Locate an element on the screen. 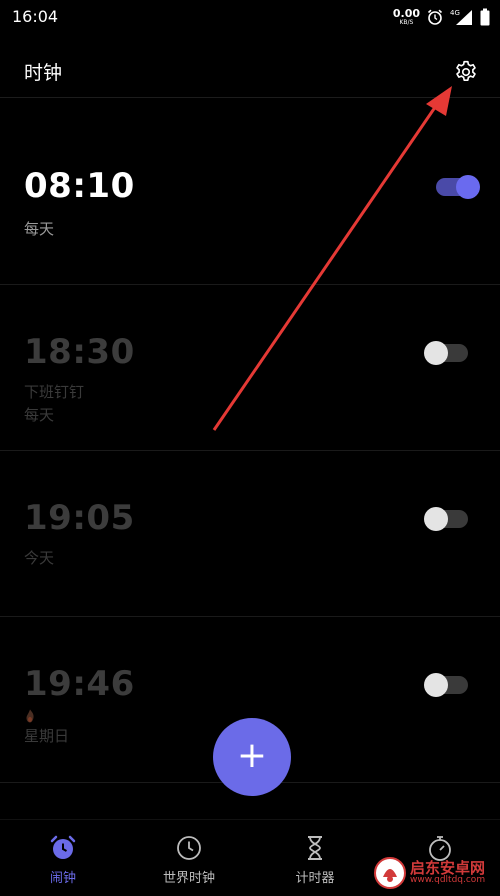 The height and width of the screenshot is (896, 500). alarm-time: 08:10 is located at coordinates (79, 186).